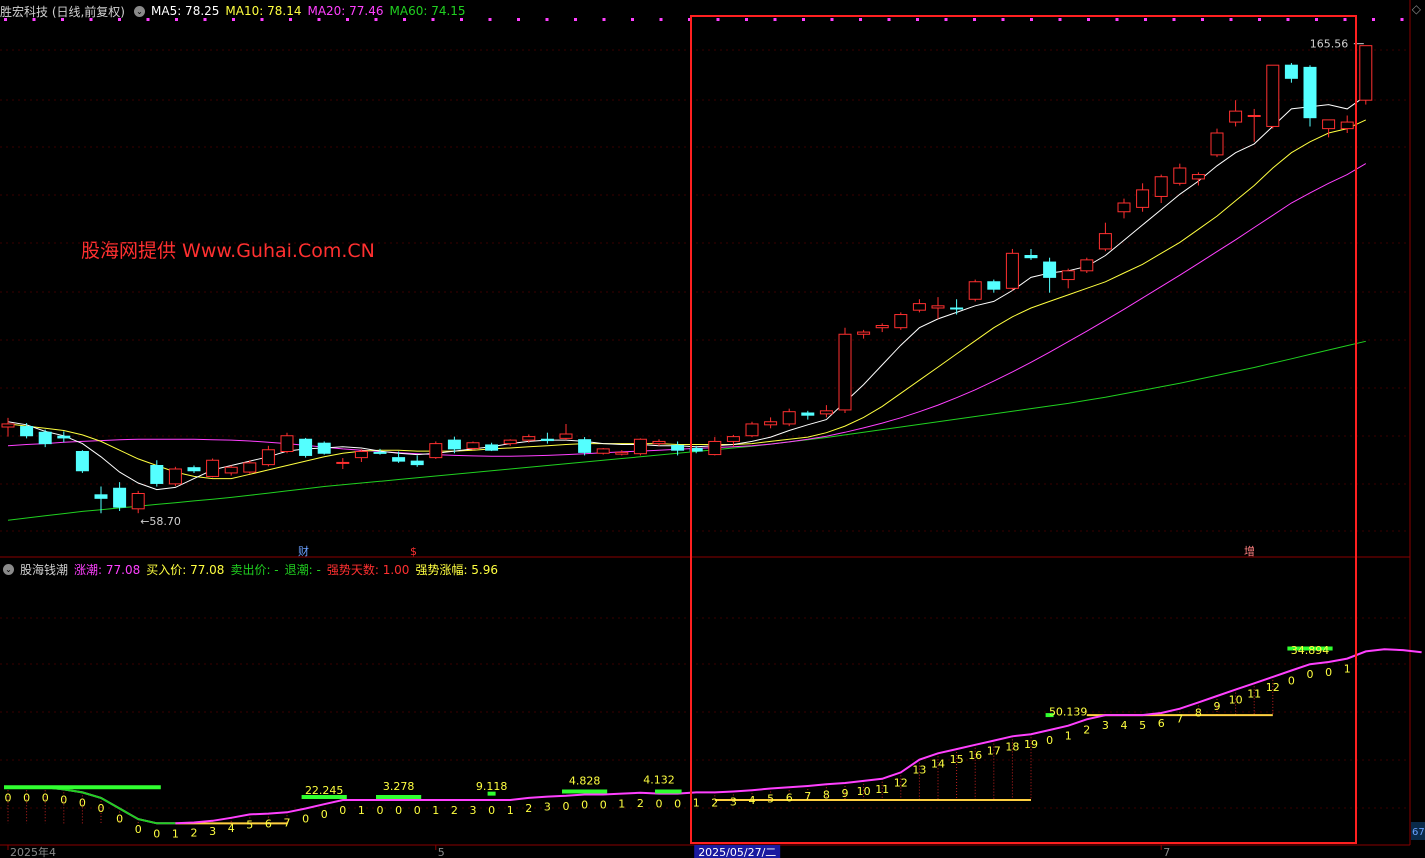 Image resolution: width=1425 pixels, height=858 pixels. I want to click on max-price-label: 165.56, so click(1329, 44).